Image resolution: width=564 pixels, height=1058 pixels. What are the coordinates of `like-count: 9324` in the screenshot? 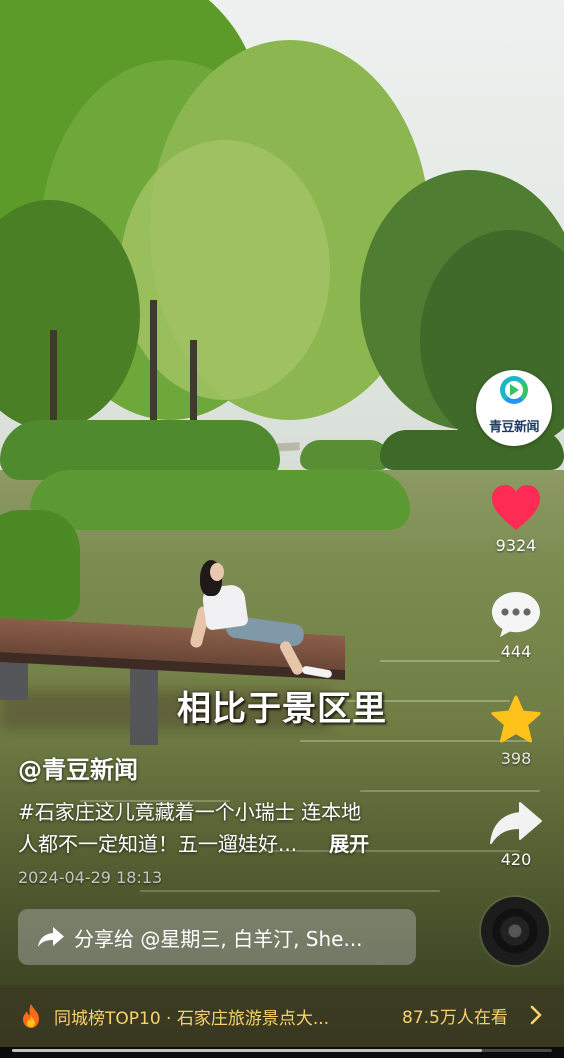 It's located at (516, 545).